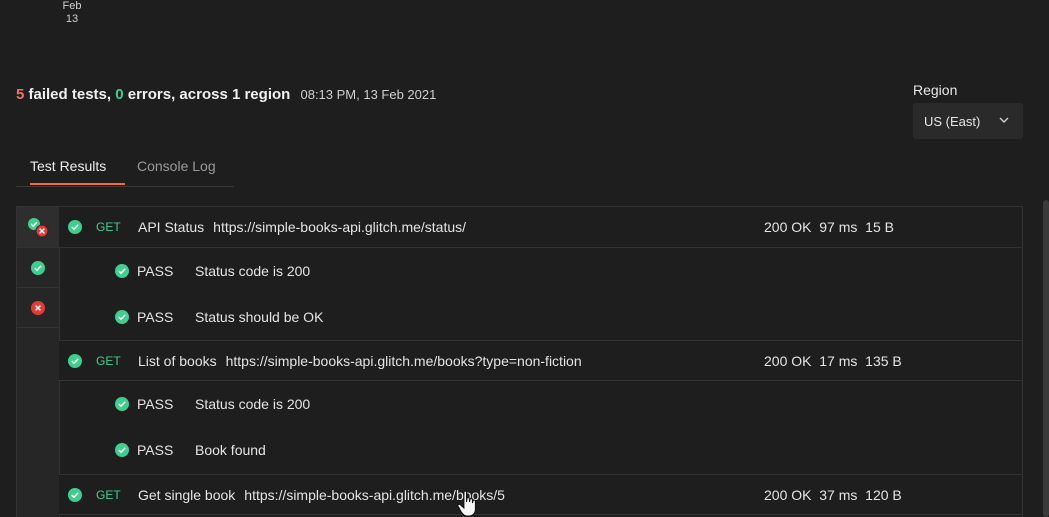 The image size is (1049, 517). What do you see at coordinates (838, 494) in the screenshot?
I see `response-time: 37 ms` at bounding box center [838, 494].